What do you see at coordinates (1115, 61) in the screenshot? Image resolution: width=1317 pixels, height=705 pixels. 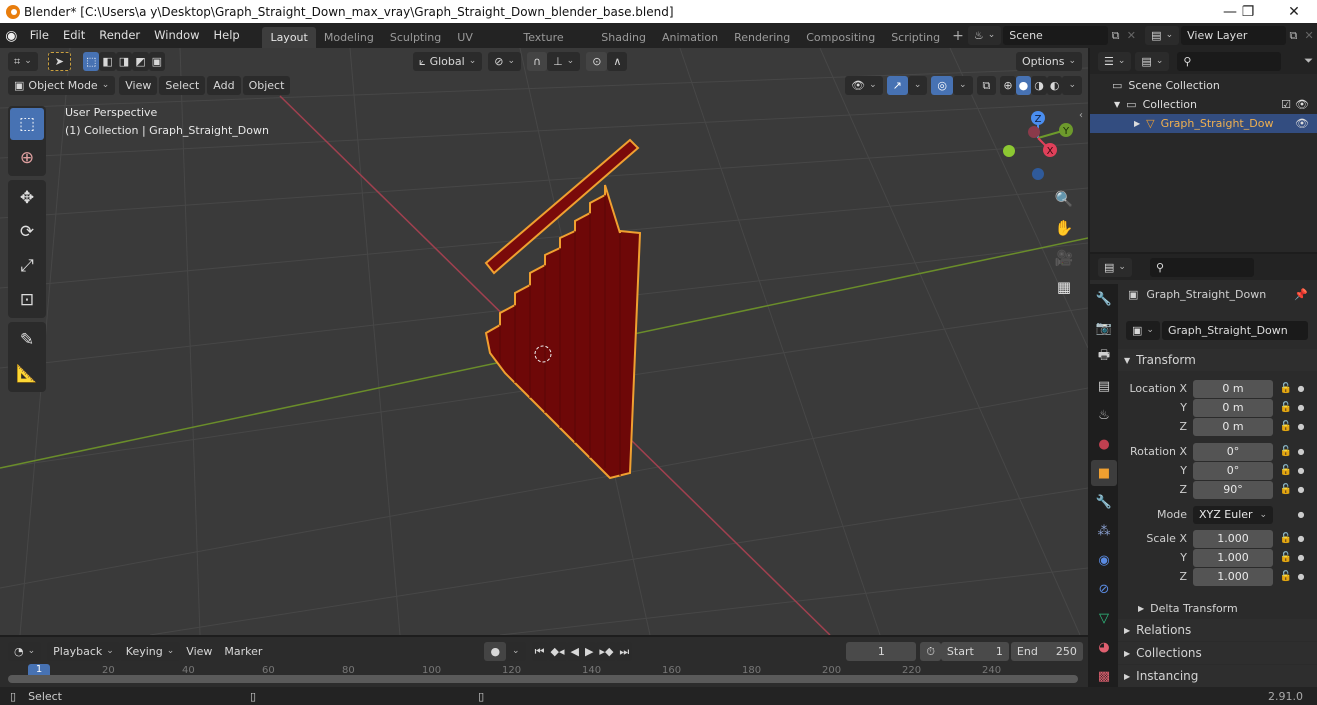 I see `outliner-editor-type-button: ☰ ⌄` at bounding box center [1115, 61].